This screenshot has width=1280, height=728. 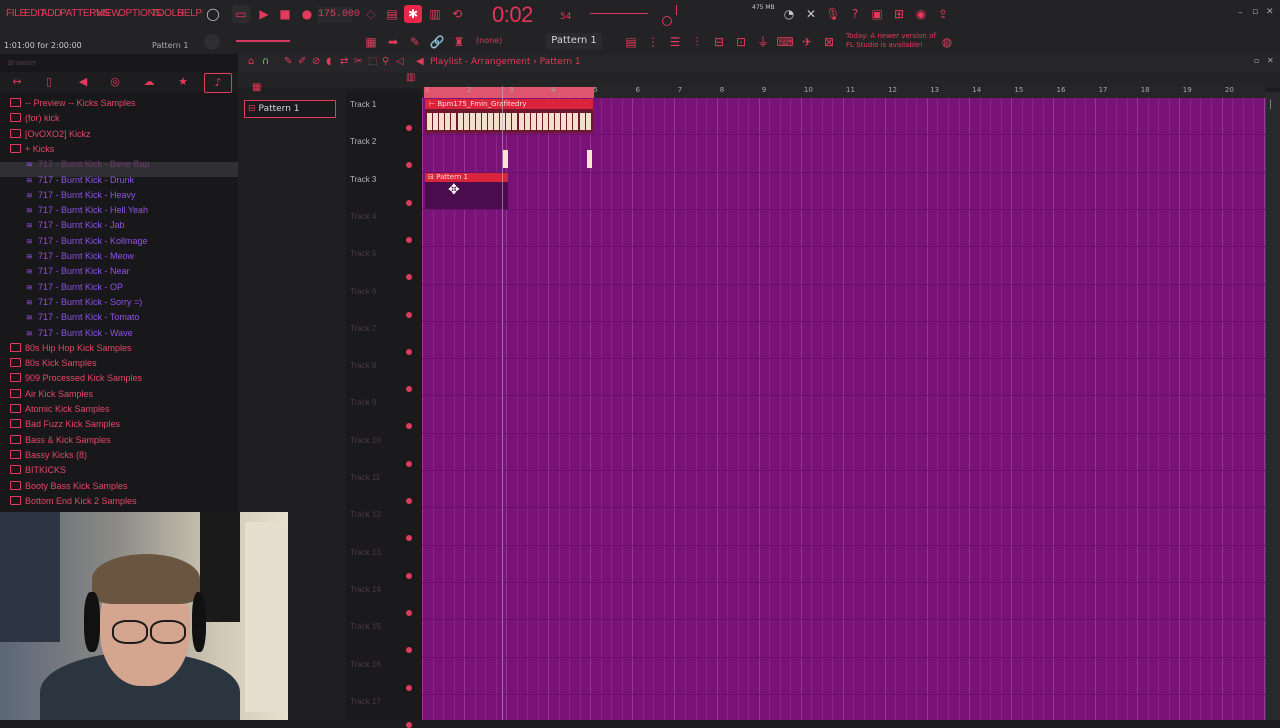 What do you see at coordinates (73, 195) in the screenshot?
I see `browser-sample: ≋ 717 - Burnt Kick - Heavy` at bounding box center [73, 195].